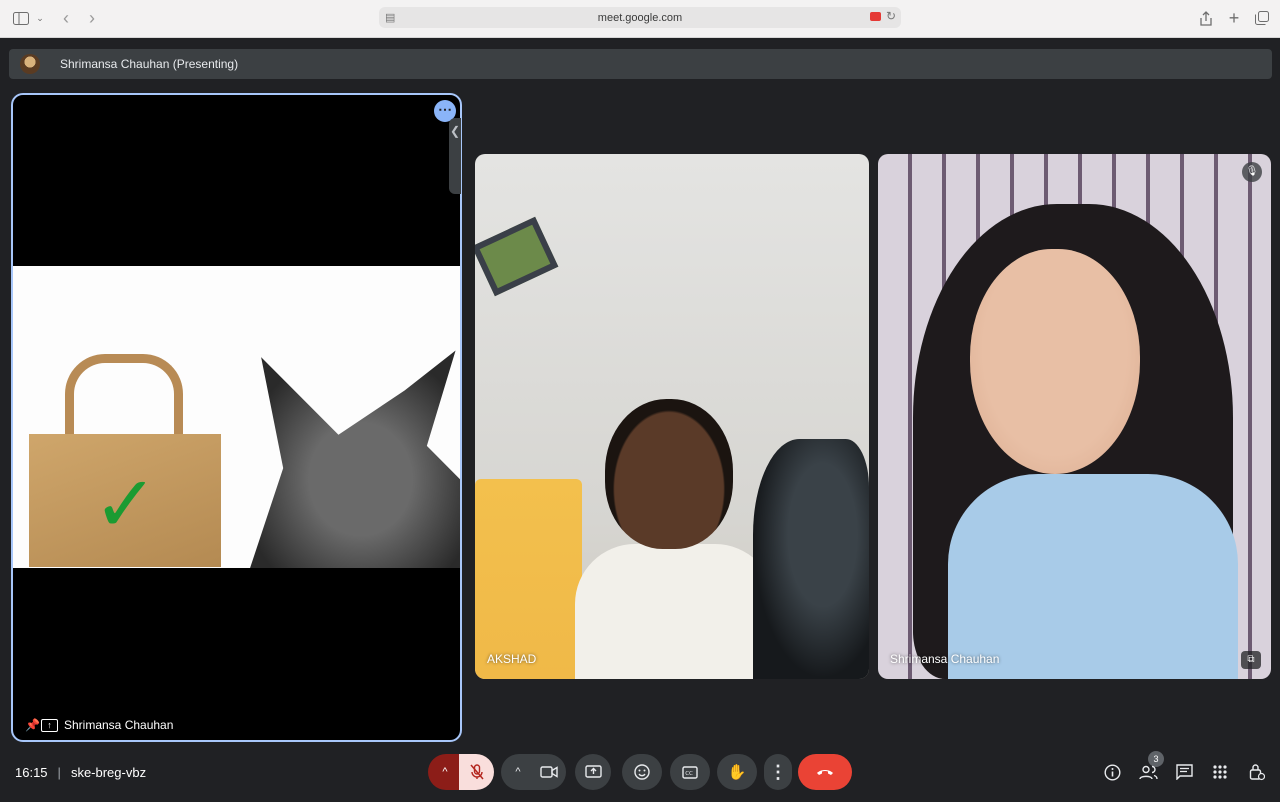 The height and width of the screenshot is (802, 1280). I want to click on video-options-button: ^, so click(518, 772).